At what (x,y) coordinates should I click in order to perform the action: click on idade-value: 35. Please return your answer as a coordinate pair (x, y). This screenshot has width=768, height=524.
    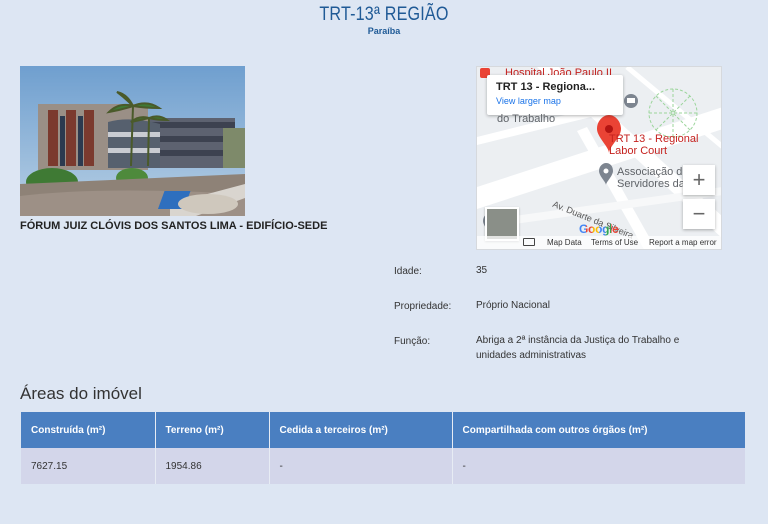
    Looking at the image, I should click on (482, 270).